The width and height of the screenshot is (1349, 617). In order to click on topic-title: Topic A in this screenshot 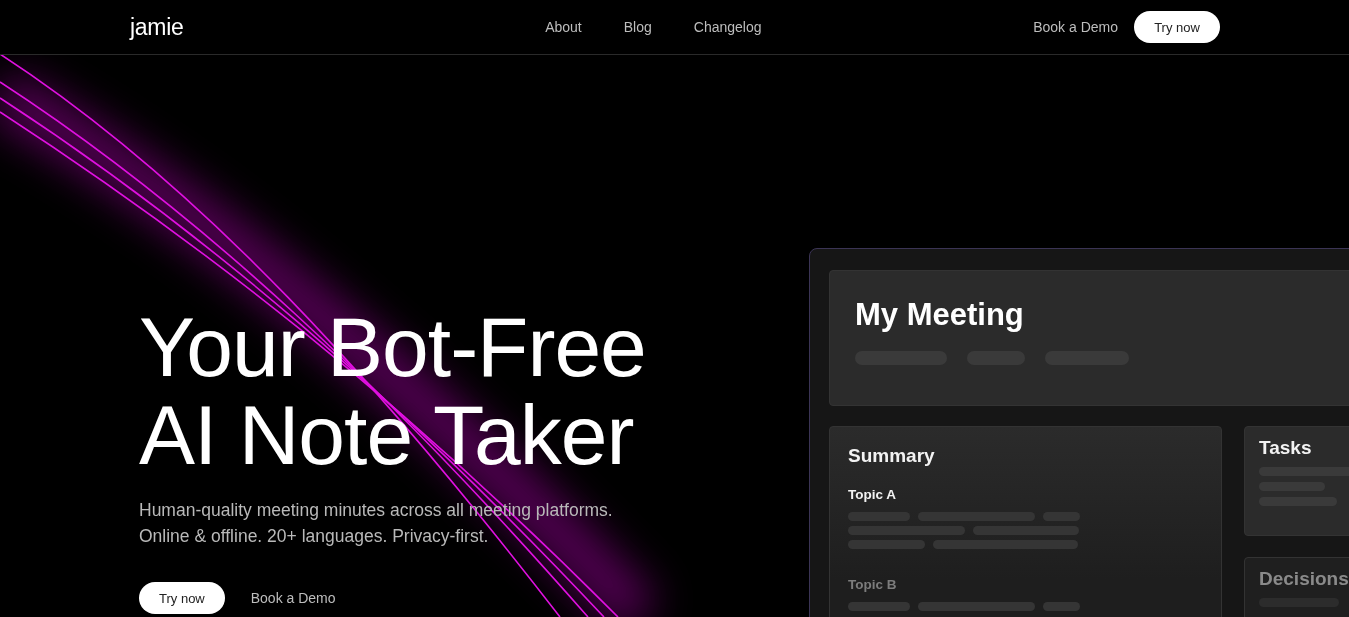, I will do `click(872, 494)`.